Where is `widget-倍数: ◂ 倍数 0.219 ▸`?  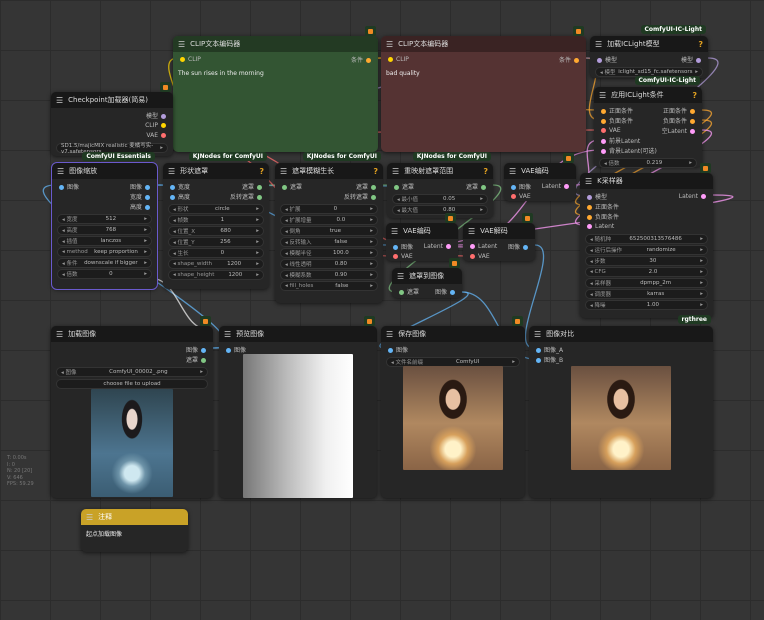 widget-倍数: ◂ 倍数 0.219 ▸ is located at coordinates (648, 163).